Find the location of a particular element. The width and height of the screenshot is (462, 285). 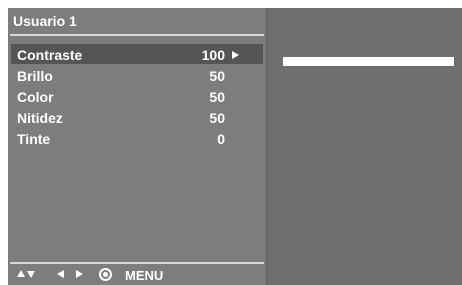

level-bar-fill is located at coordinates (368, 61).